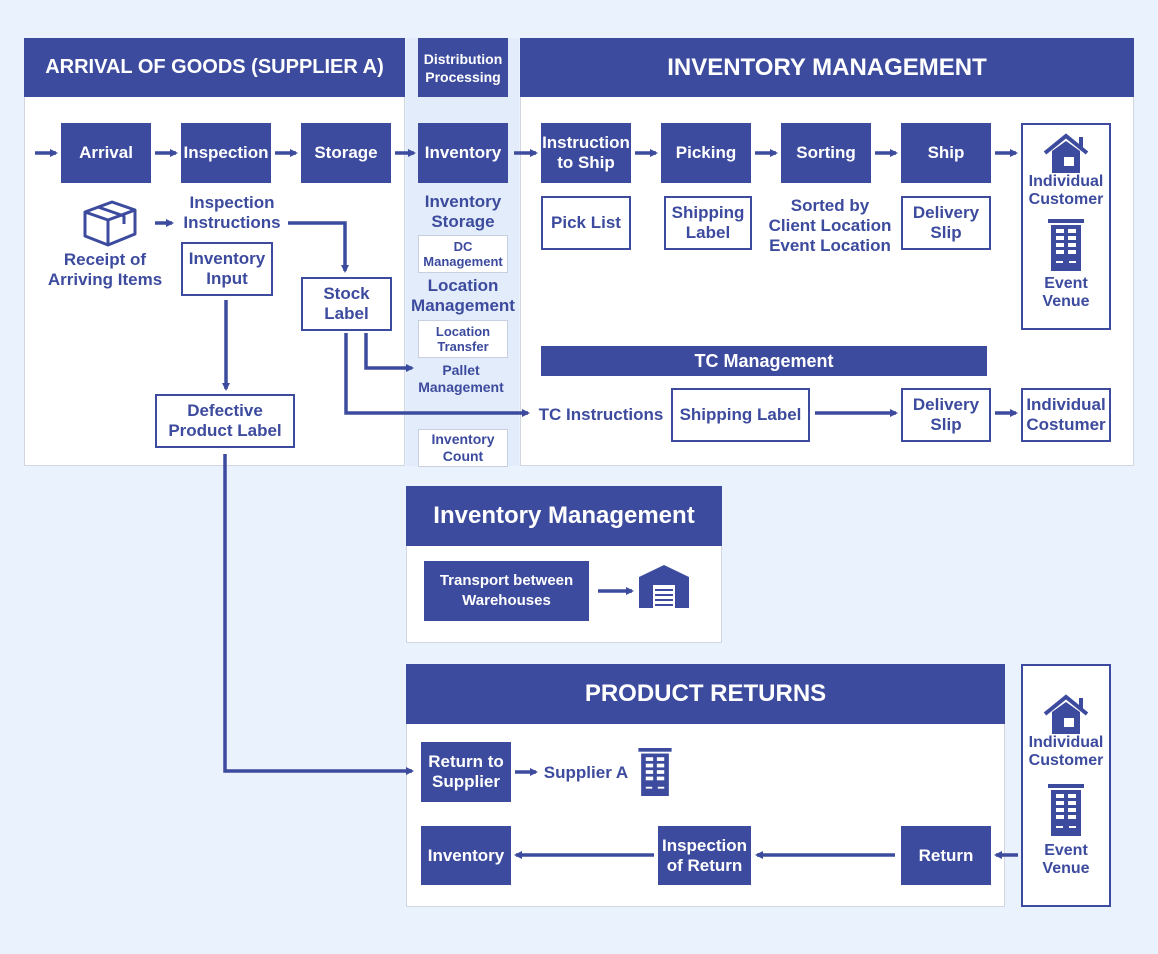 The height and width of the screenshot is (954, 1158). What do you see at coordinates (346, 304) in the screenshot?
I see `stock-label-box: Stock Label` at bounding box center [346, 304].